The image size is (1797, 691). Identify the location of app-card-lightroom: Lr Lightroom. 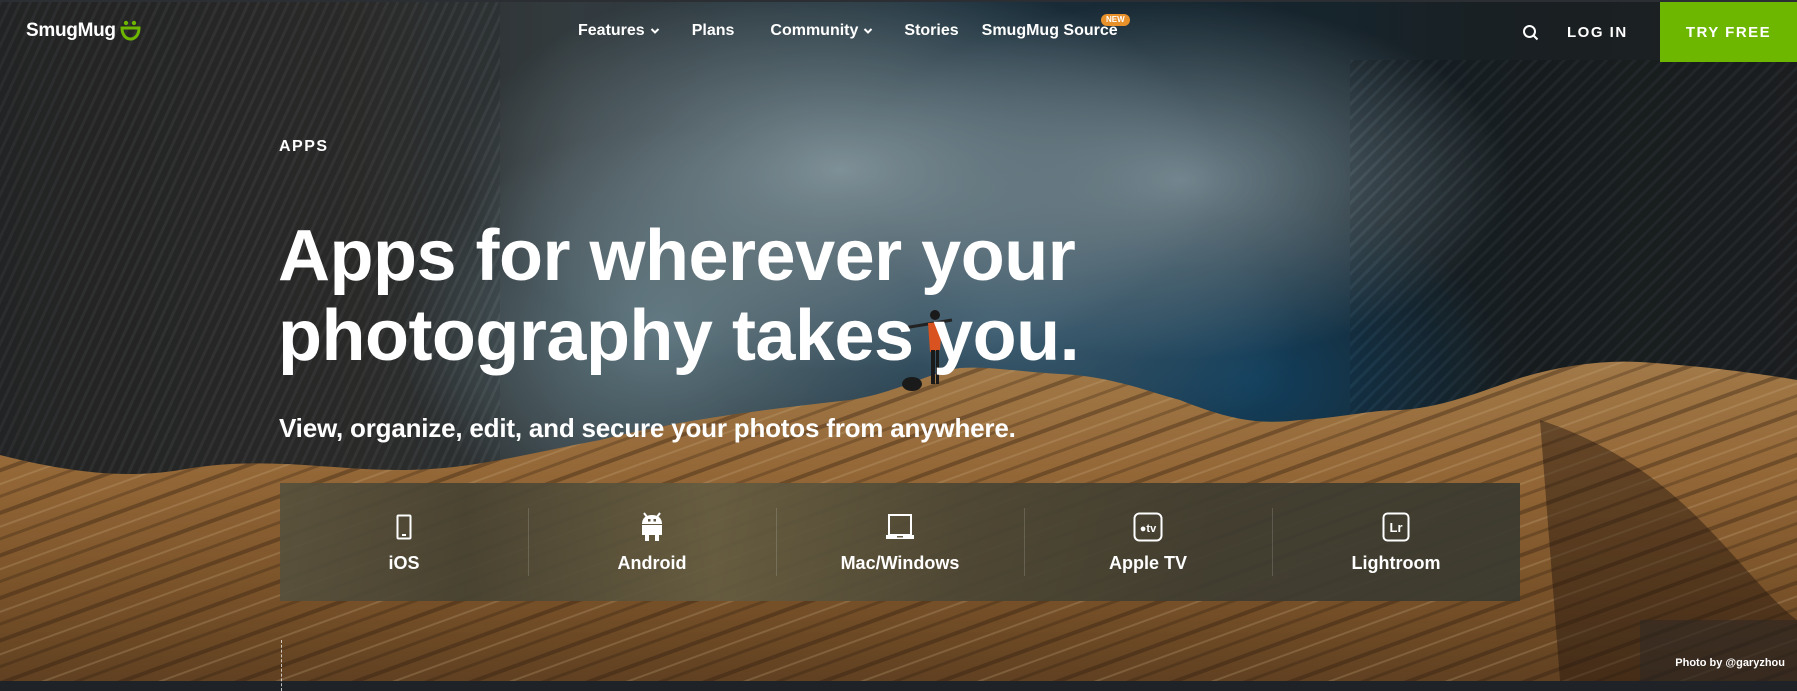
(1396, 542).